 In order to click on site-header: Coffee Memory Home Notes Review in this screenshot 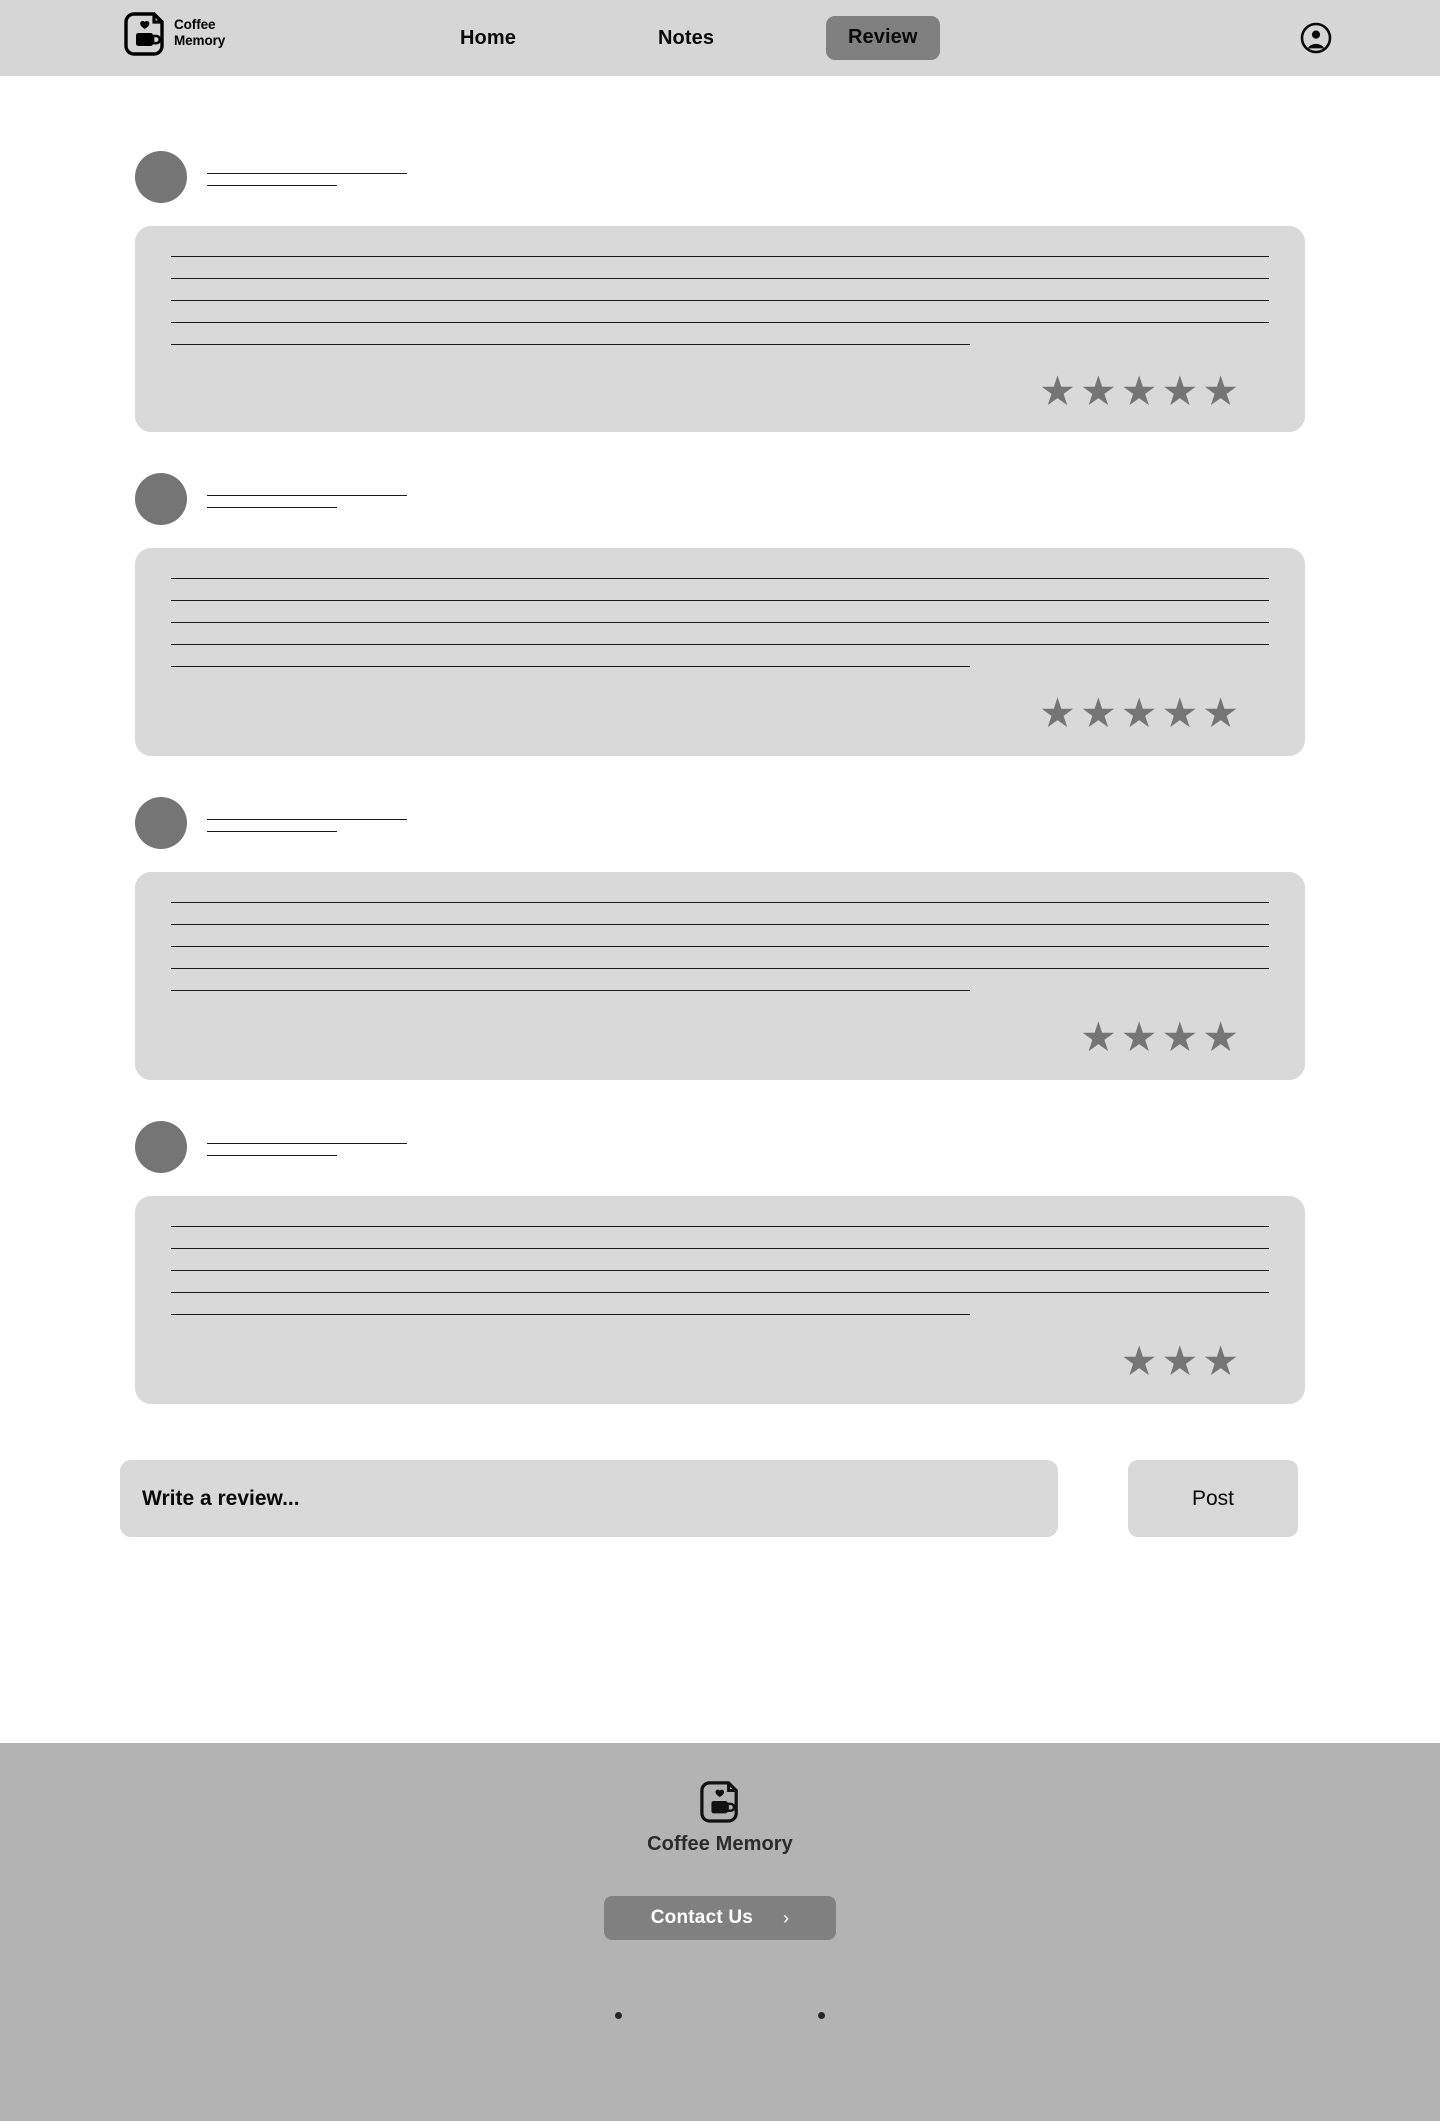, I will do `click(720, 38)`.